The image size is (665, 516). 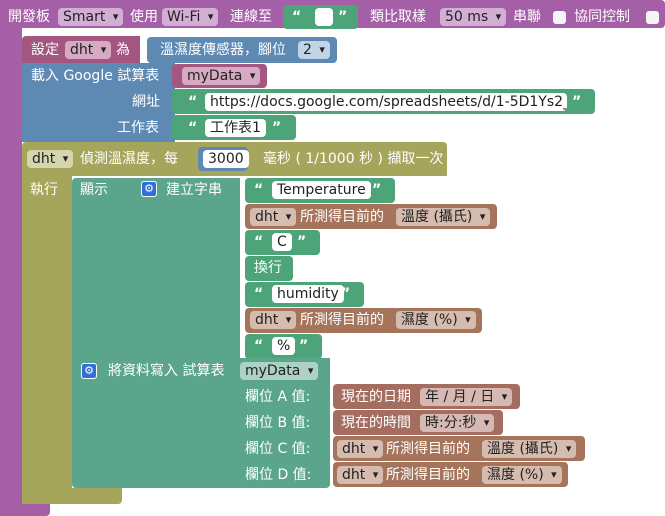 I want to click on loop-variable-dropdown: dht, so click(x=50, y=159).